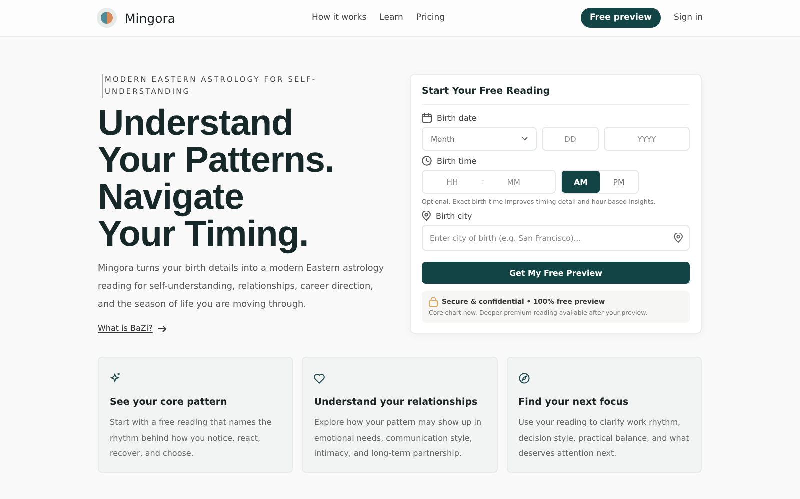  Describe the element at coordinates (688, 18) in the screenshot. I see `sign-in-link: Sign in` at that location.